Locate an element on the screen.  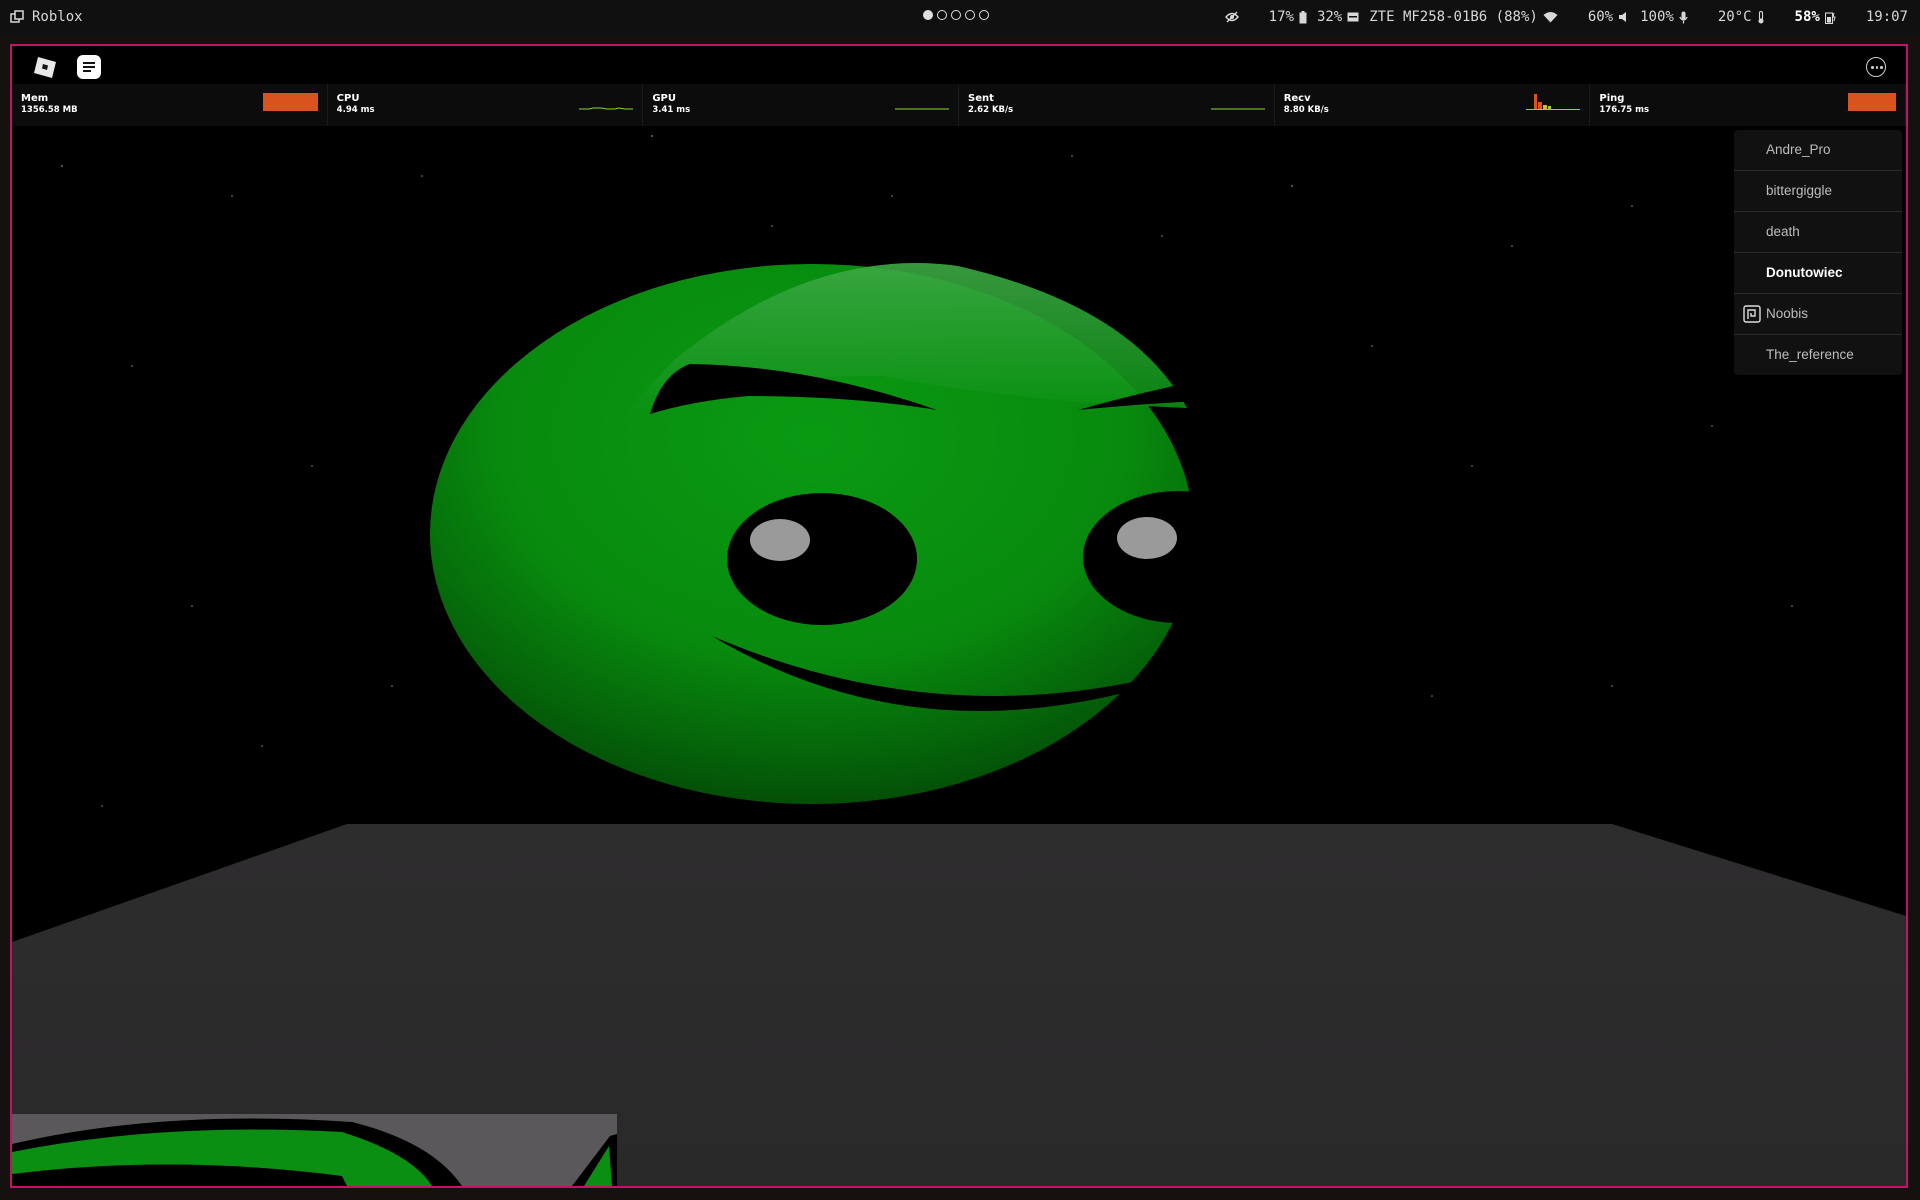
player-row-local: Donutowiec is located at coordinates (1818, 273).